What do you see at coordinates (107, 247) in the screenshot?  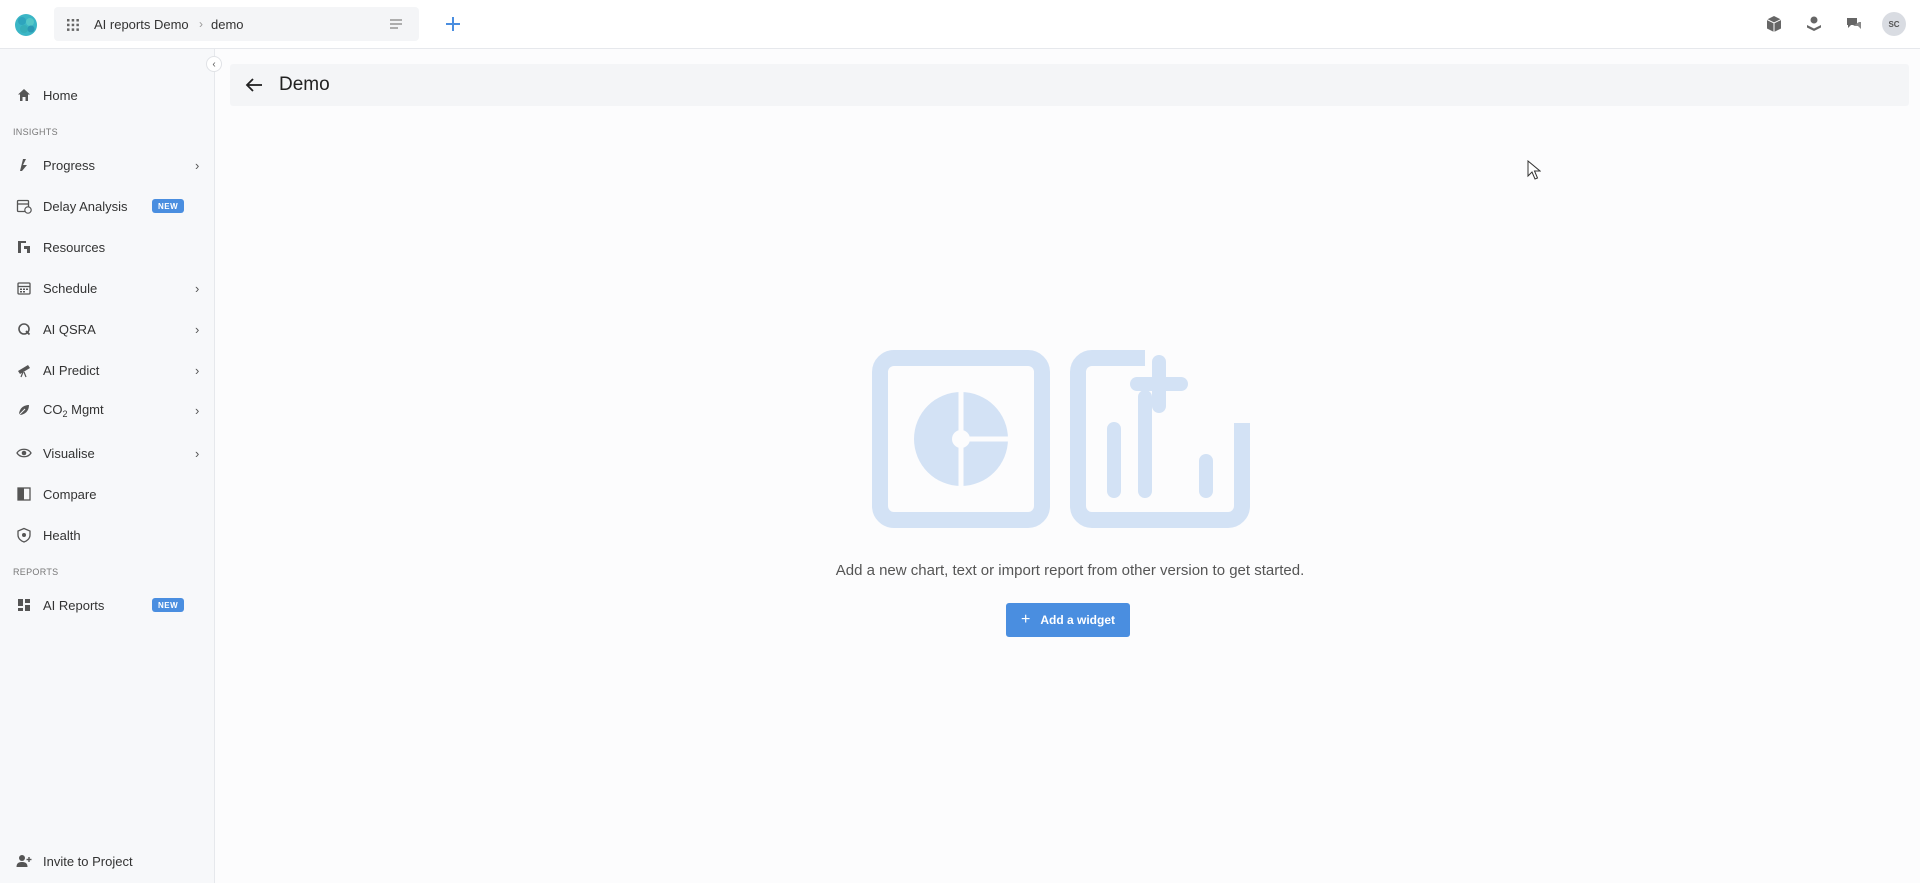 I see `sidebar-item-resources: Resources` at bounding box center [107, 247].